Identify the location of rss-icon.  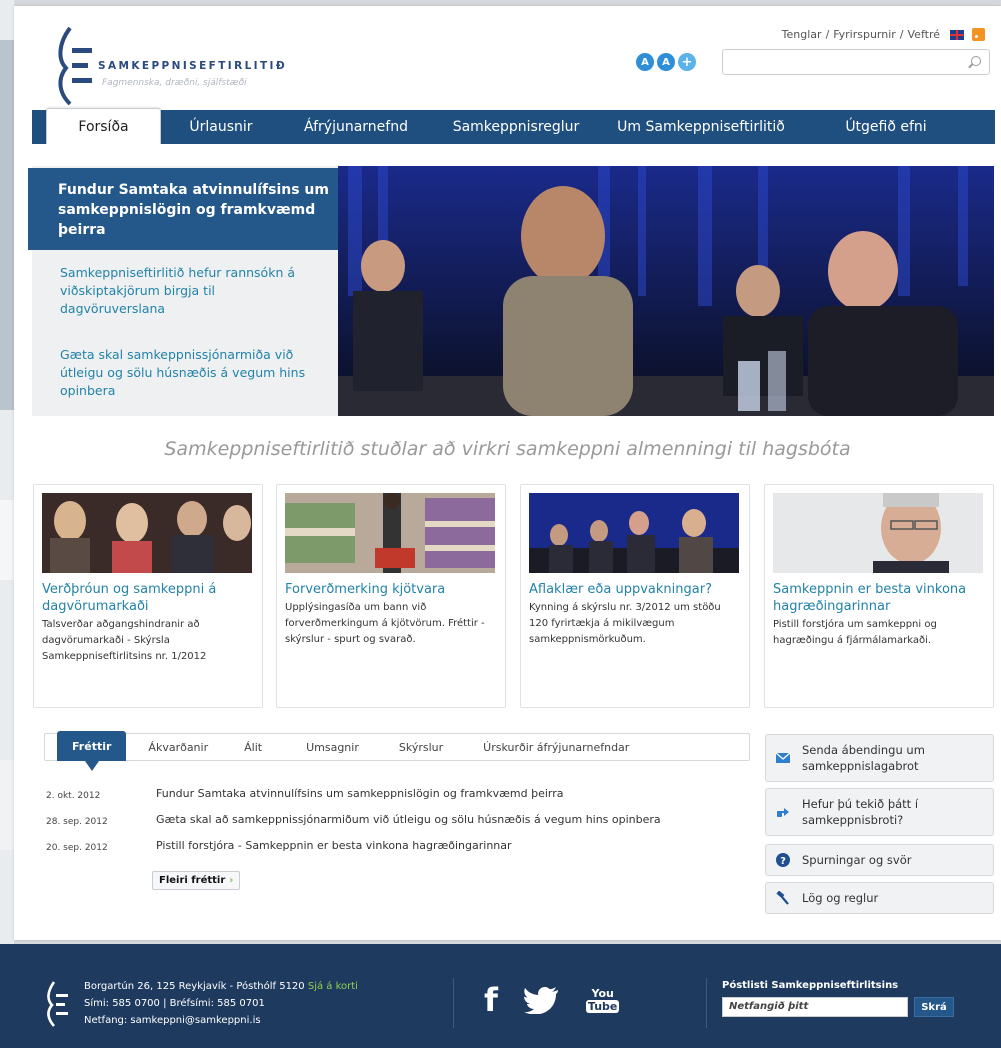
(978, 34).